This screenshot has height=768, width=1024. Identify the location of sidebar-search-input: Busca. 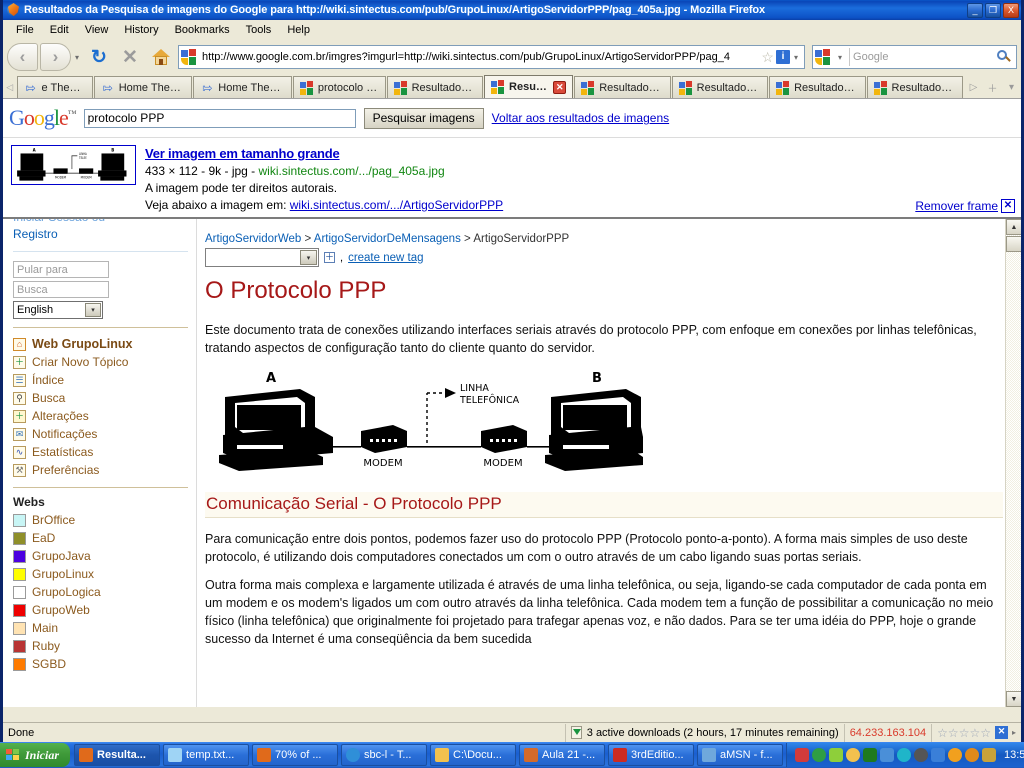
(61, 289).